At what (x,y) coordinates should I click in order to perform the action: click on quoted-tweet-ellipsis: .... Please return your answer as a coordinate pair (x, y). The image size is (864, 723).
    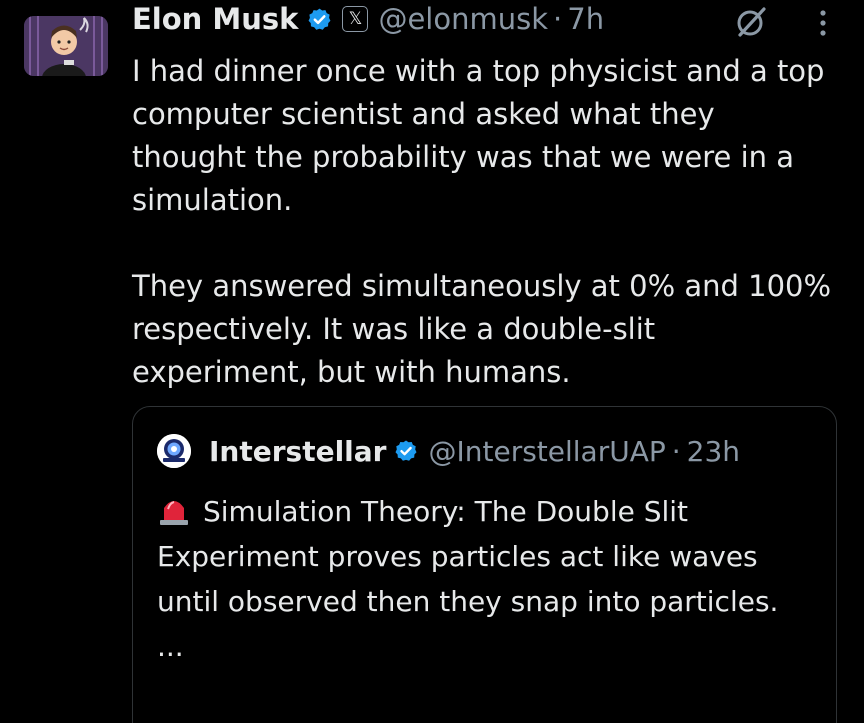
    Looking at the image, I should click on (492, 646).